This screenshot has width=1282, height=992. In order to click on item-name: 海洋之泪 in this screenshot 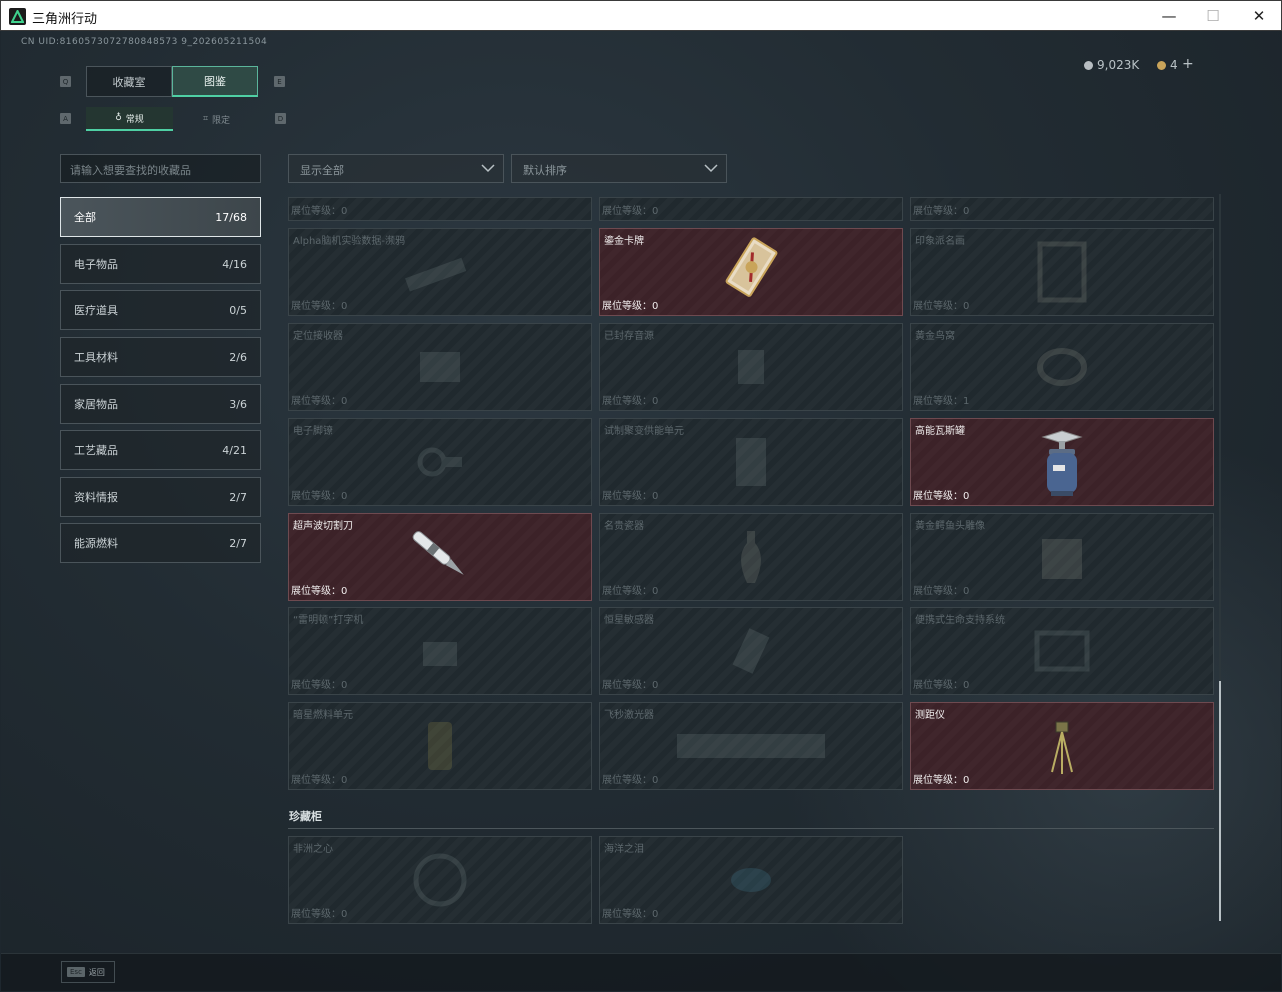, I will do `click(624, 849)`.